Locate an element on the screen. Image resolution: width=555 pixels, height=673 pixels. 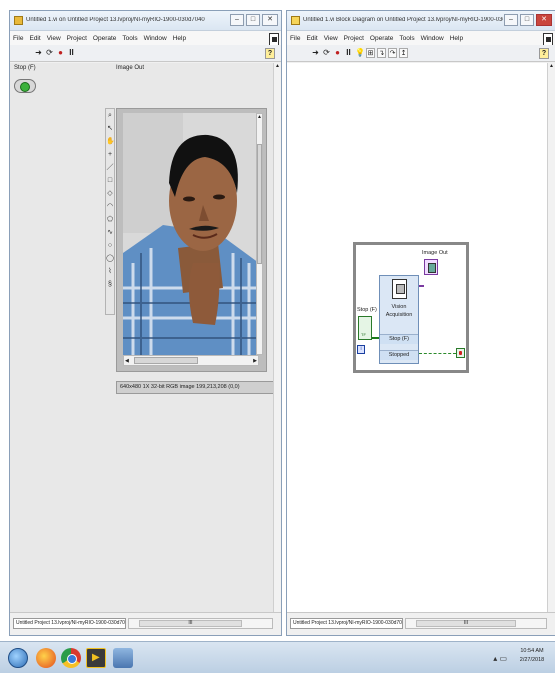
stop-label: Stop (F) is located at coordinates (25, 68).